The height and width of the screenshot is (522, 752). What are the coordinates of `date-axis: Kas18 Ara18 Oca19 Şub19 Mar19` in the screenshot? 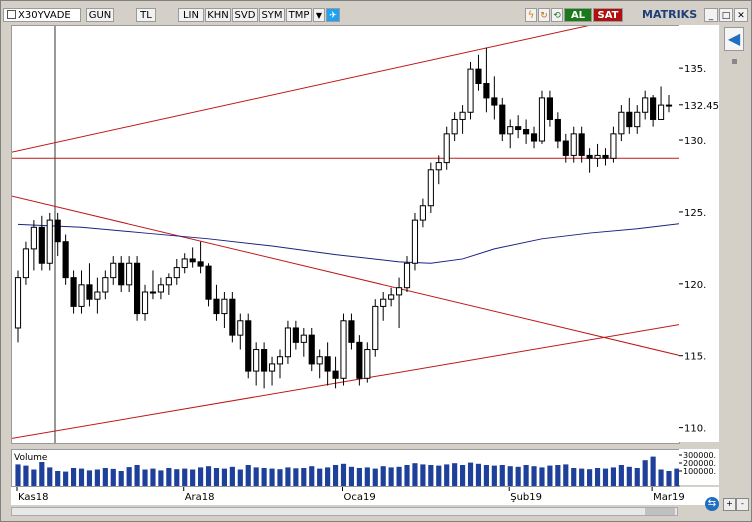 It's located at (365, 496).